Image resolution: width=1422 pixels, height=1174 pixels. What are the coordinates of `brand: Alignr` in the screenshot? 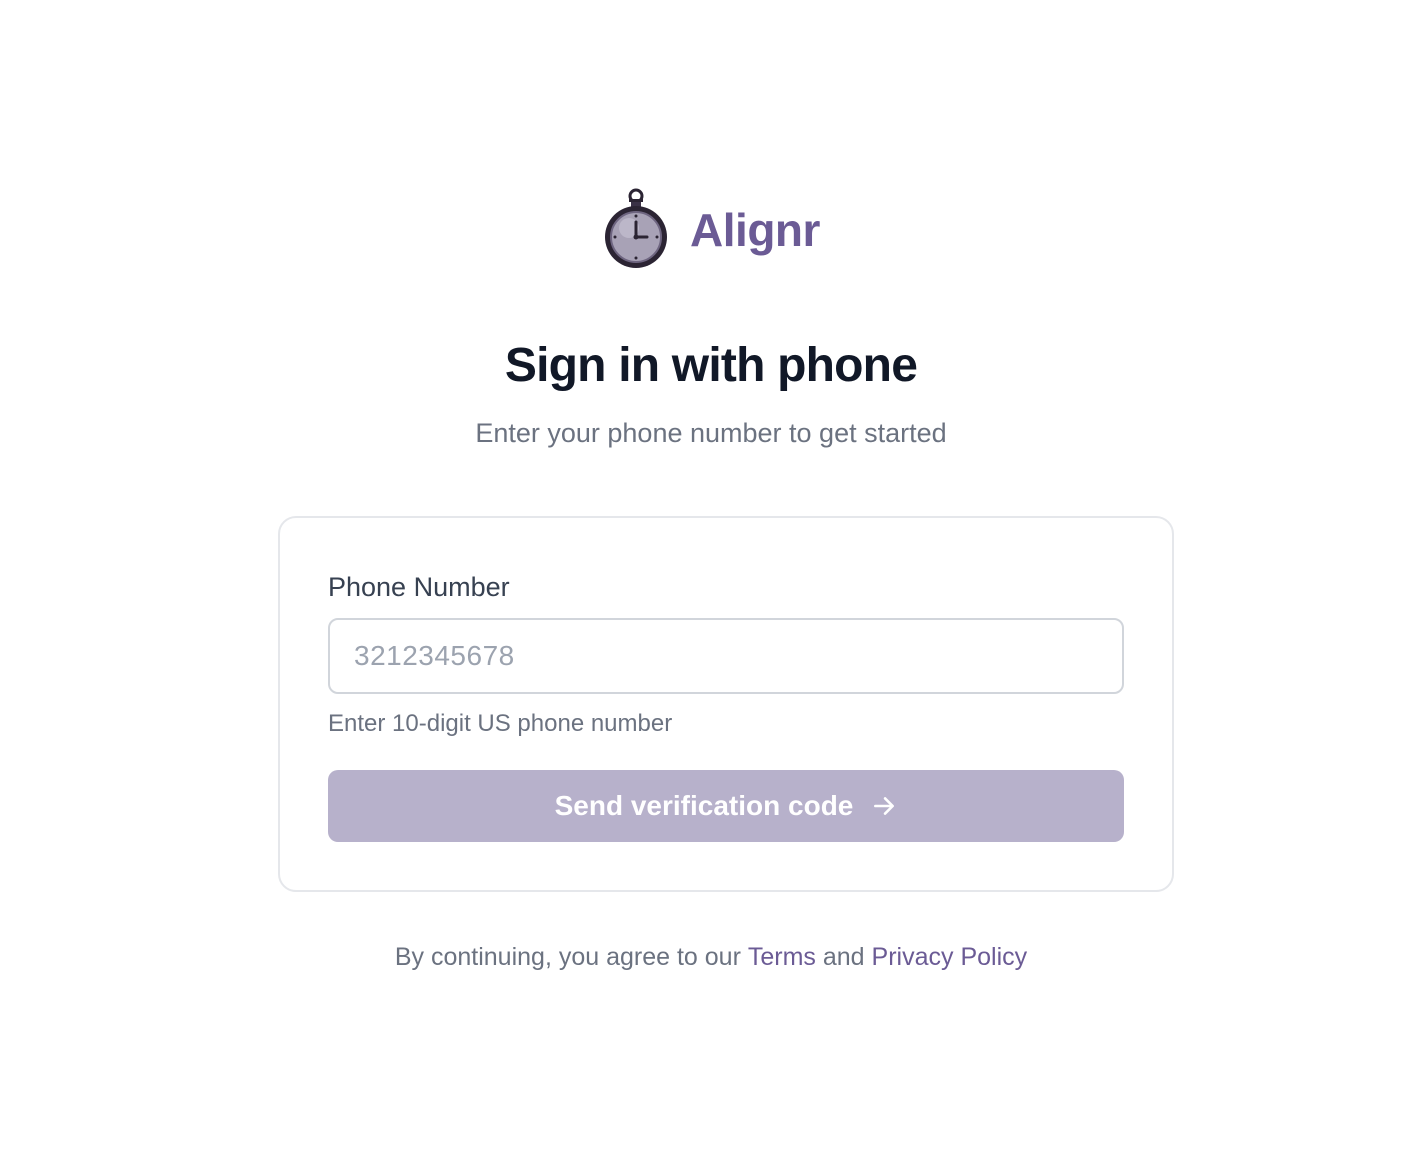 It's located at (711, 228).